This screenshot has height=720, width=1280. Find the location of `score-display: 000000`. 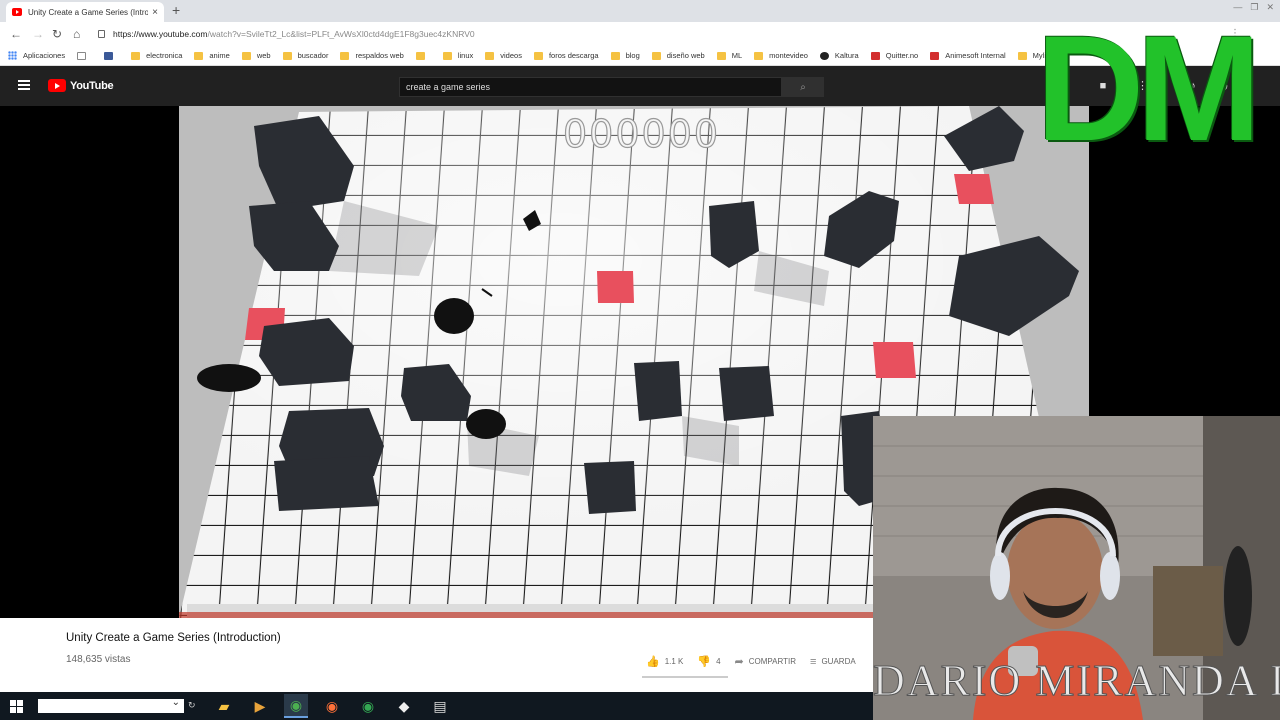

score-display: 000000 is located at coordinates (641, 133).